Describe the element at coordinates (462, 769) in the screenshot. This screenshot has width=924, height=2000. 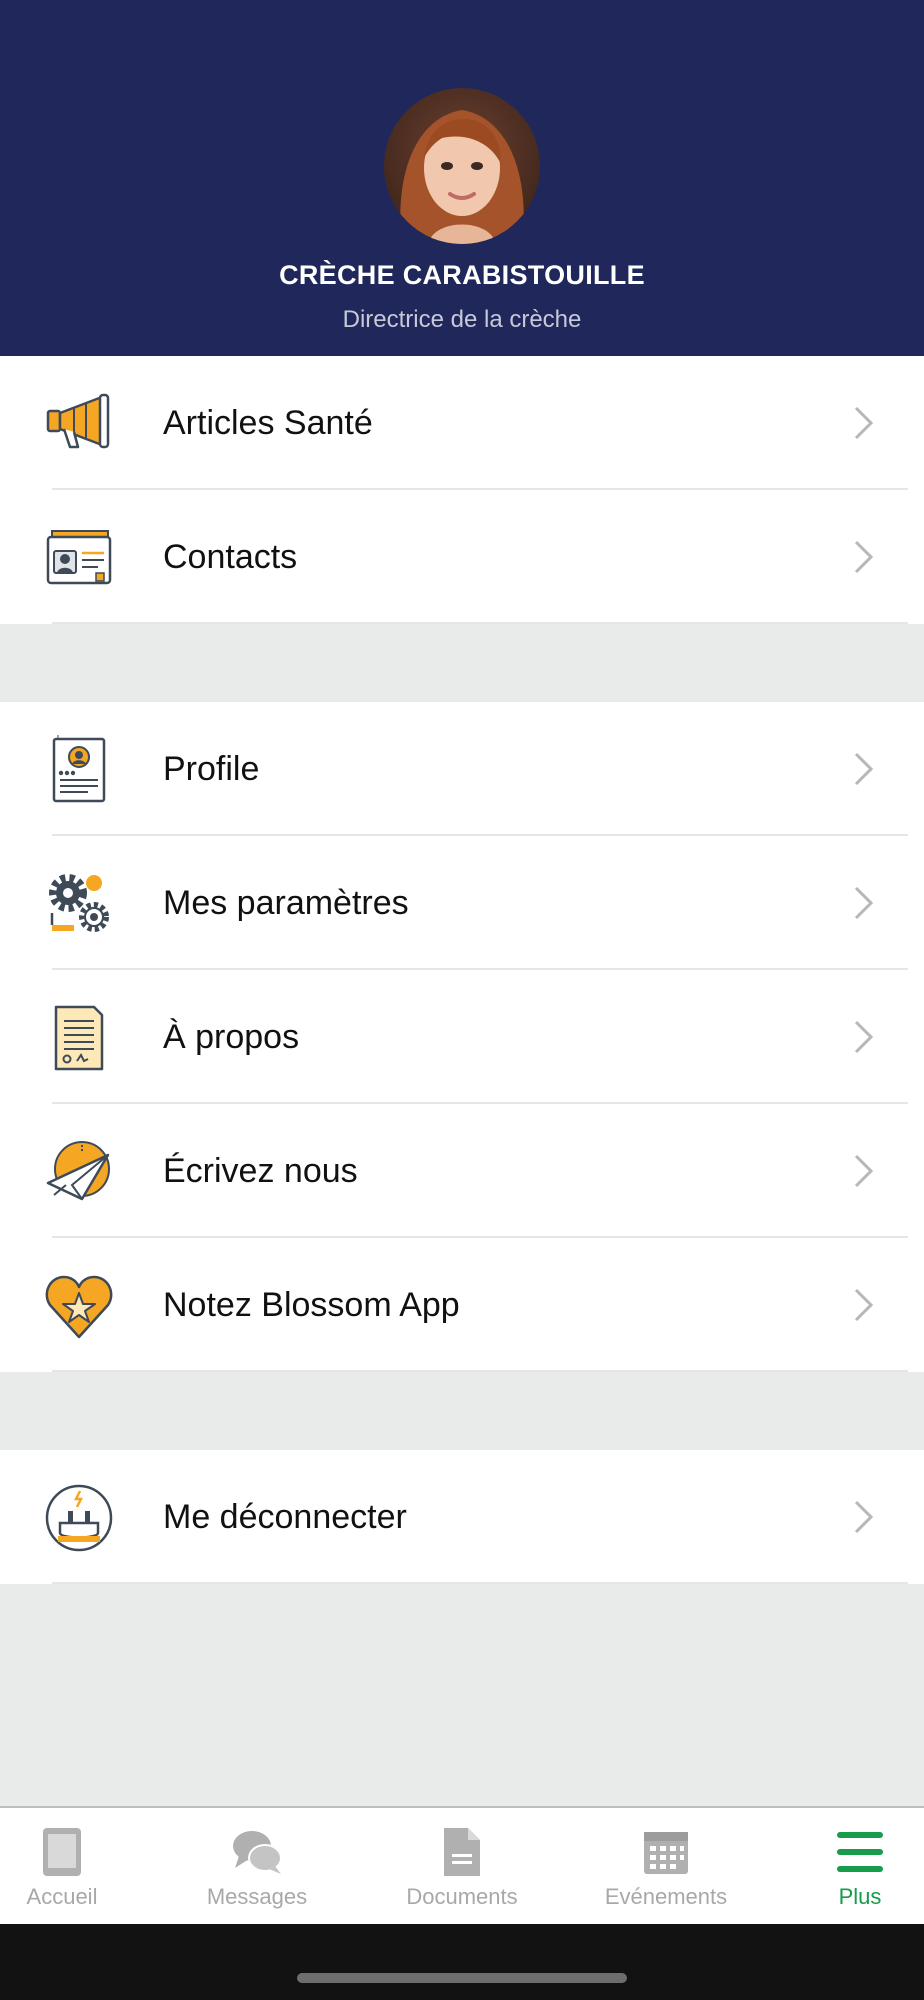
I see `menu-item-profile: Profile` at that location.